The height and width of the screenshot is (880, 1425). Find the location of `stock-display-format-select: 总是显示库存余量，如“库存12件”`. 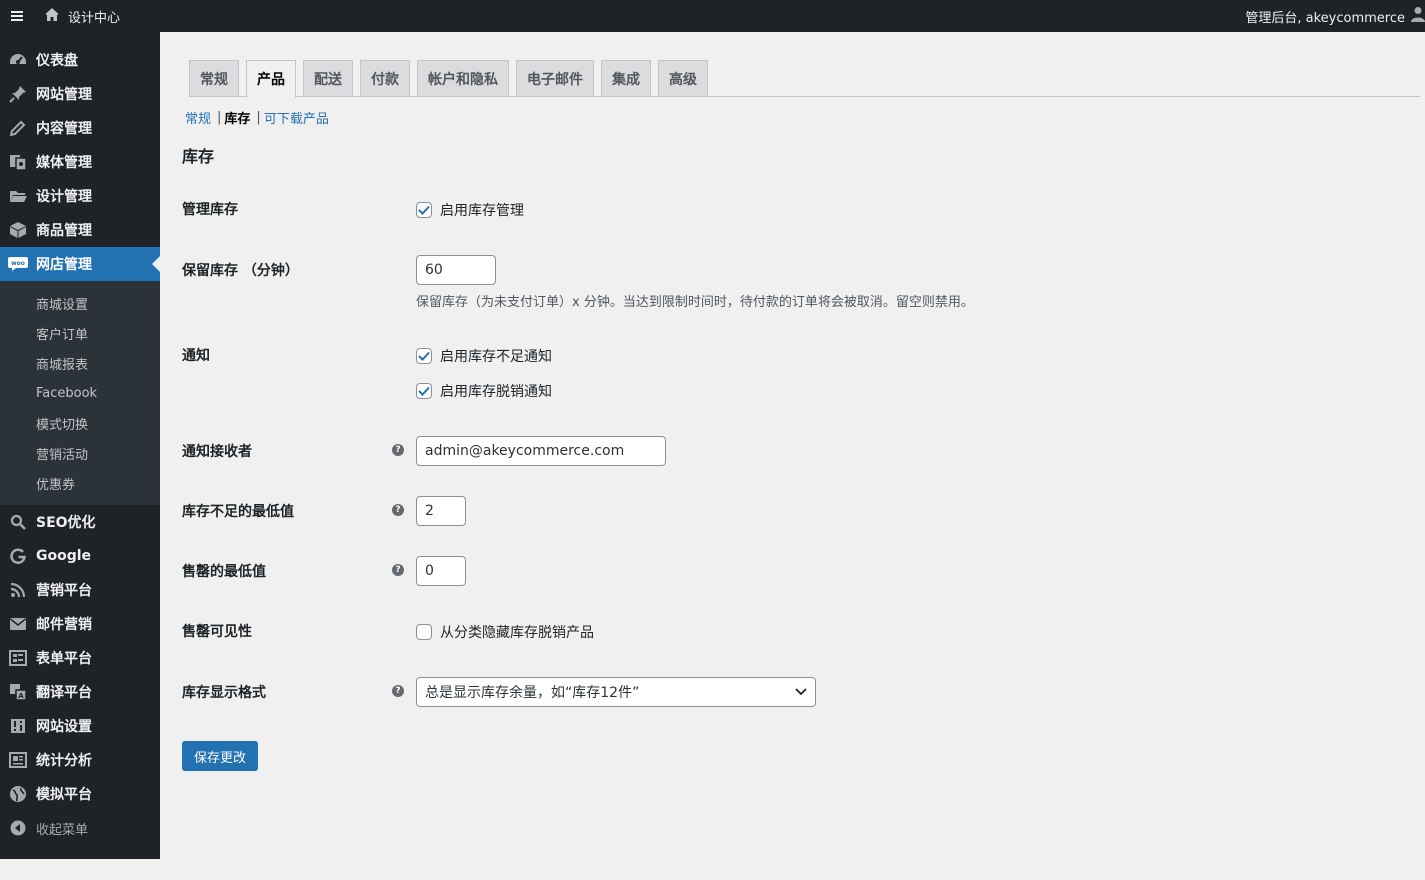

stock-display-format-select: 总是显示库存余量，如“库存12件” is located at coordinates (616, 692).